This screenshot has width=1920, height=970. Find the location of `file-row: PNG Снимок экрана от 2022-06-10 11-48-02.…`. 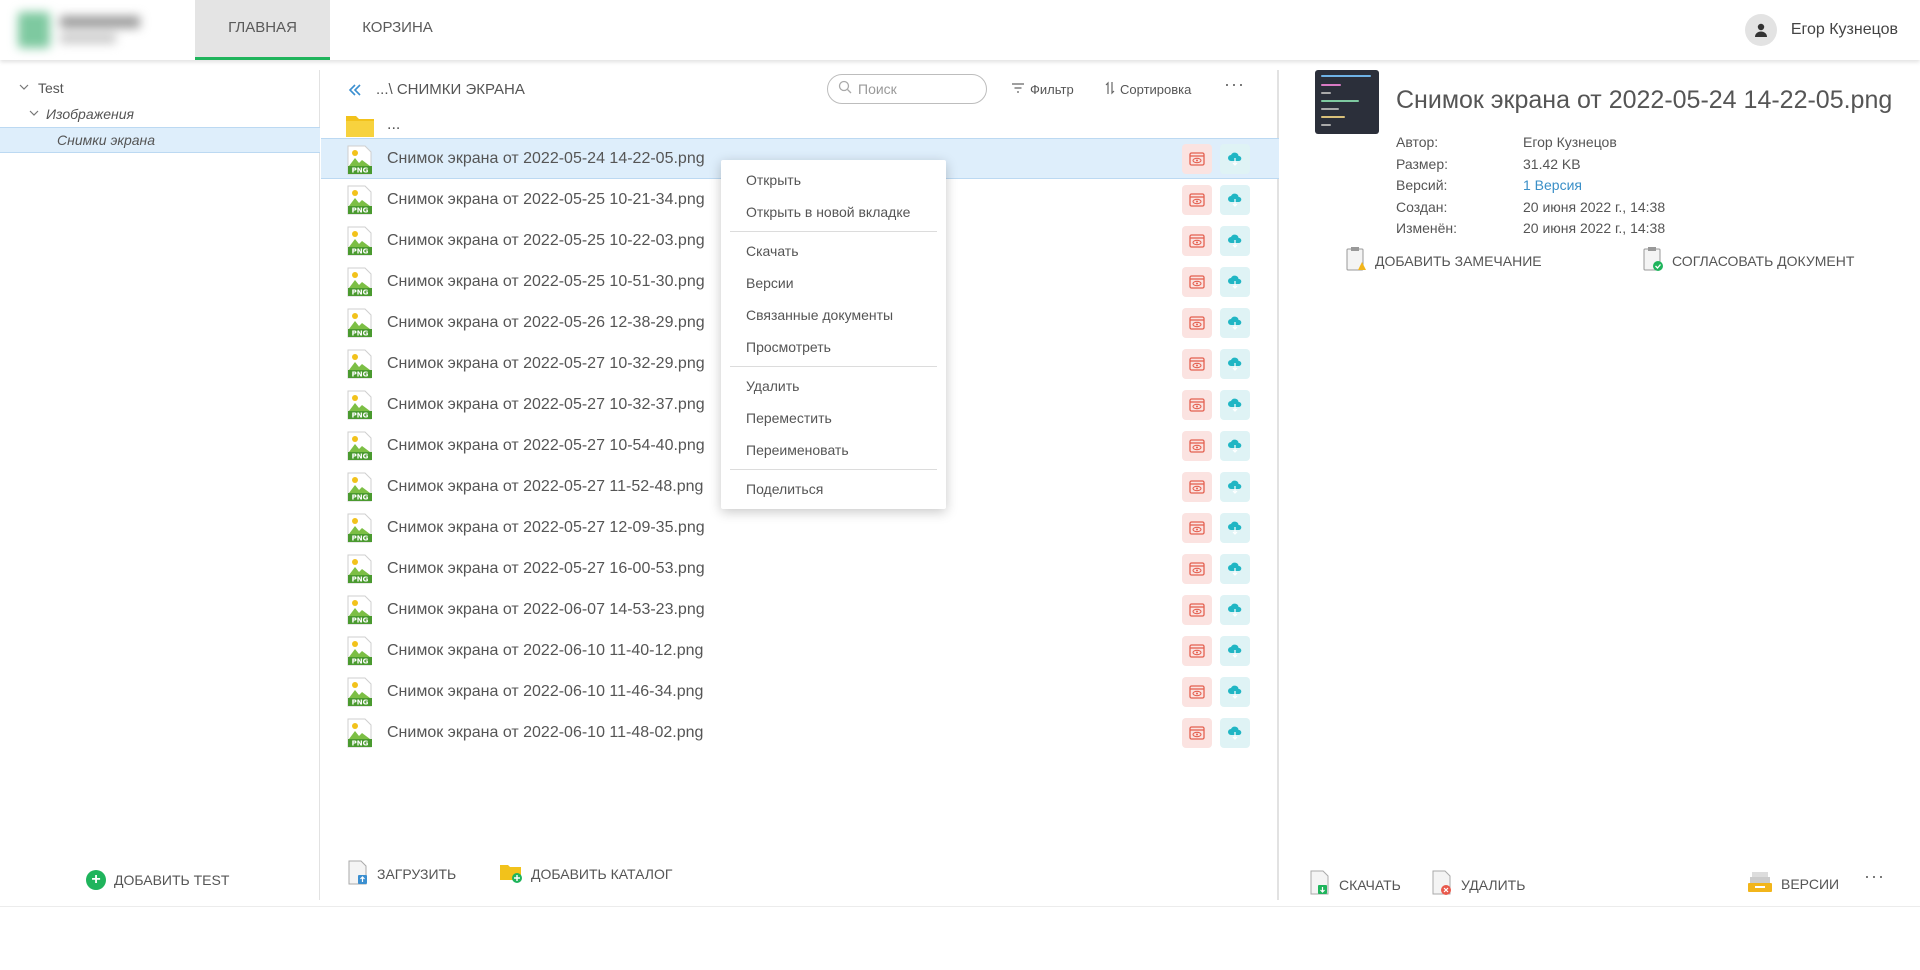

file-row: PNG Снимок экрана от 2022-06-10 11-48-02.… is located at coordinates (800, 732).